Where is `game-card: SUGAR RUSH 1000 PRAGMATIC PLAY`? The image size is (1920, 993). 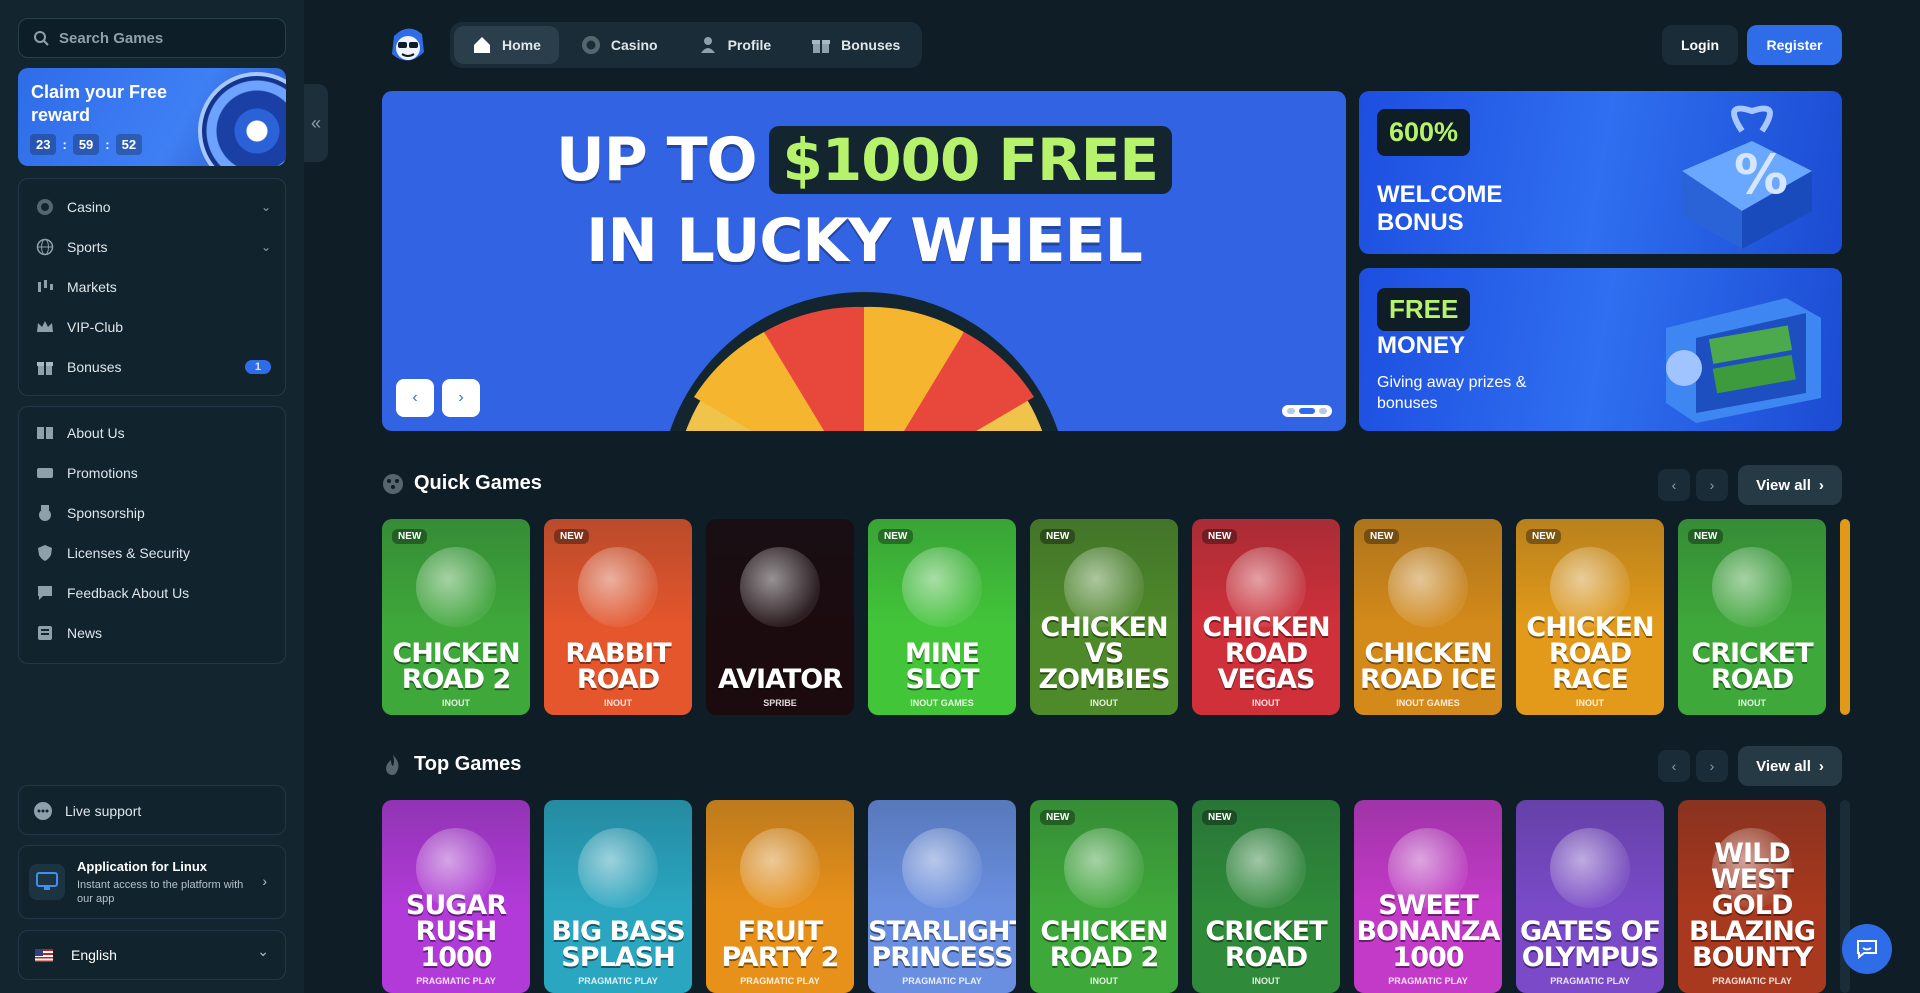 game-card: SUGAR RUSH 1000 PRAGMATIC PLAY is located at coordinates (456, 896).